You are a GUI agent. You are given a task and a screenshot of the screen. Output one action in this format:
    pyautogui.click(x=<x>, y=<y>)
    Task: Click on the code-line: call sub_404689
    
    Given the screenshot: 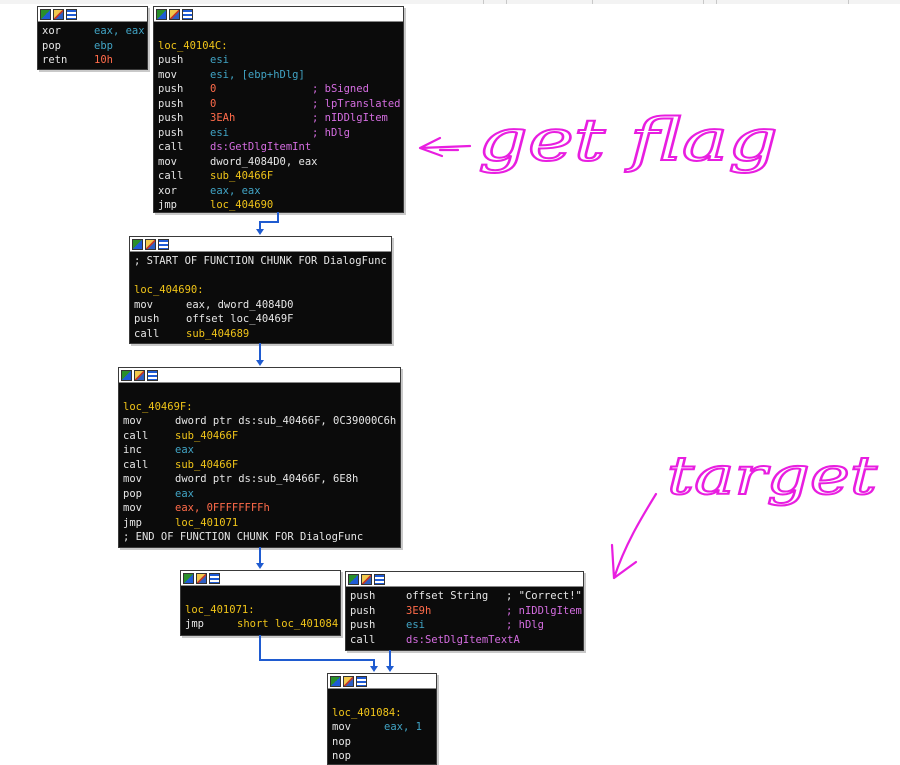 What is the action you would take?
    pyautogui.click(x=262, y=334)
    